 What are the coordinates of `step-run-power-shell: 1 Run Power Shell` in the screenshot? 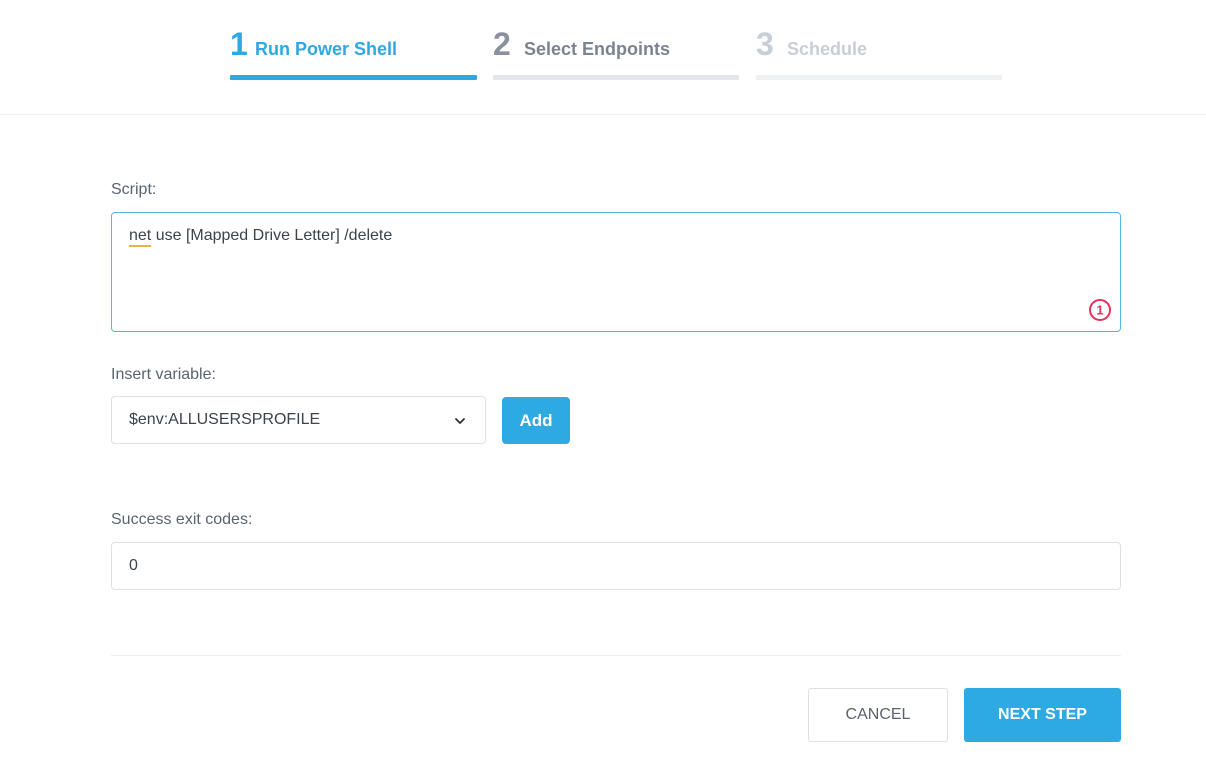 It's located at (353, 53).